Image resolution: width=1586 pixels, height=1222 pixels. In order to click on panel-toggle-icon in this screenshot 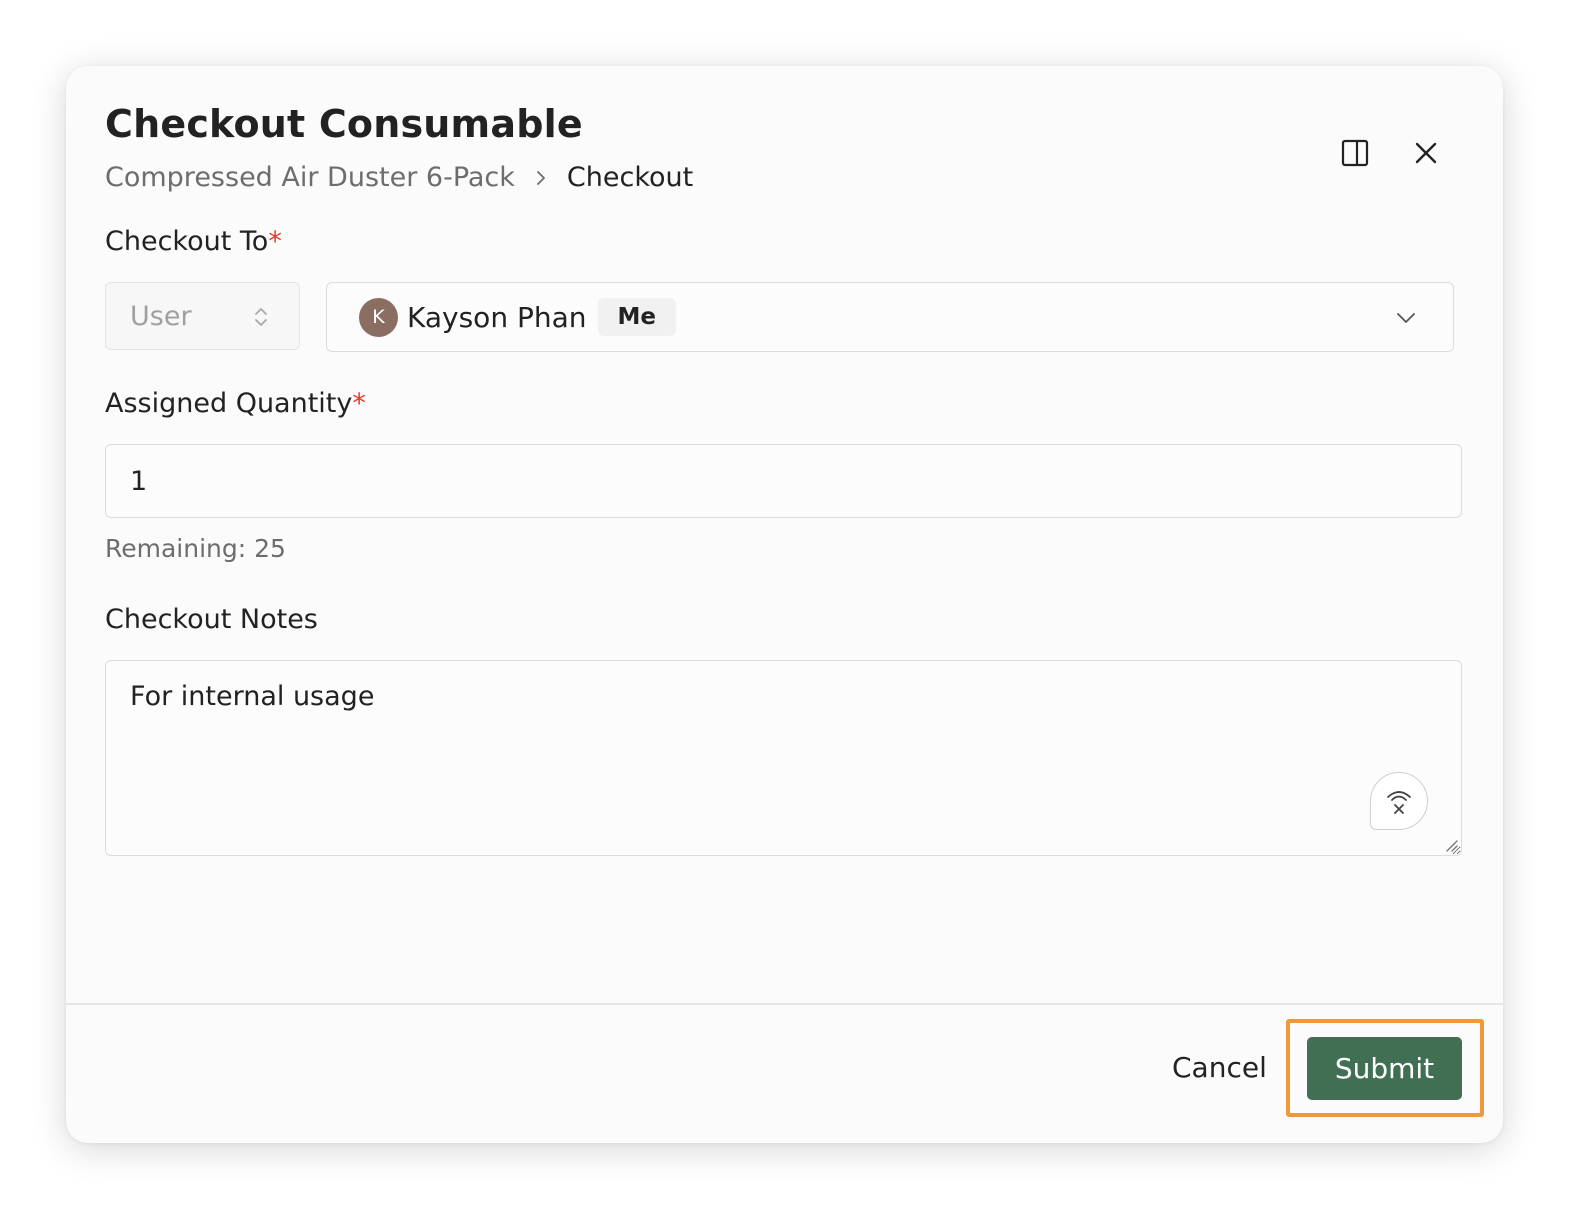, I will do `click(1355, 153)`.